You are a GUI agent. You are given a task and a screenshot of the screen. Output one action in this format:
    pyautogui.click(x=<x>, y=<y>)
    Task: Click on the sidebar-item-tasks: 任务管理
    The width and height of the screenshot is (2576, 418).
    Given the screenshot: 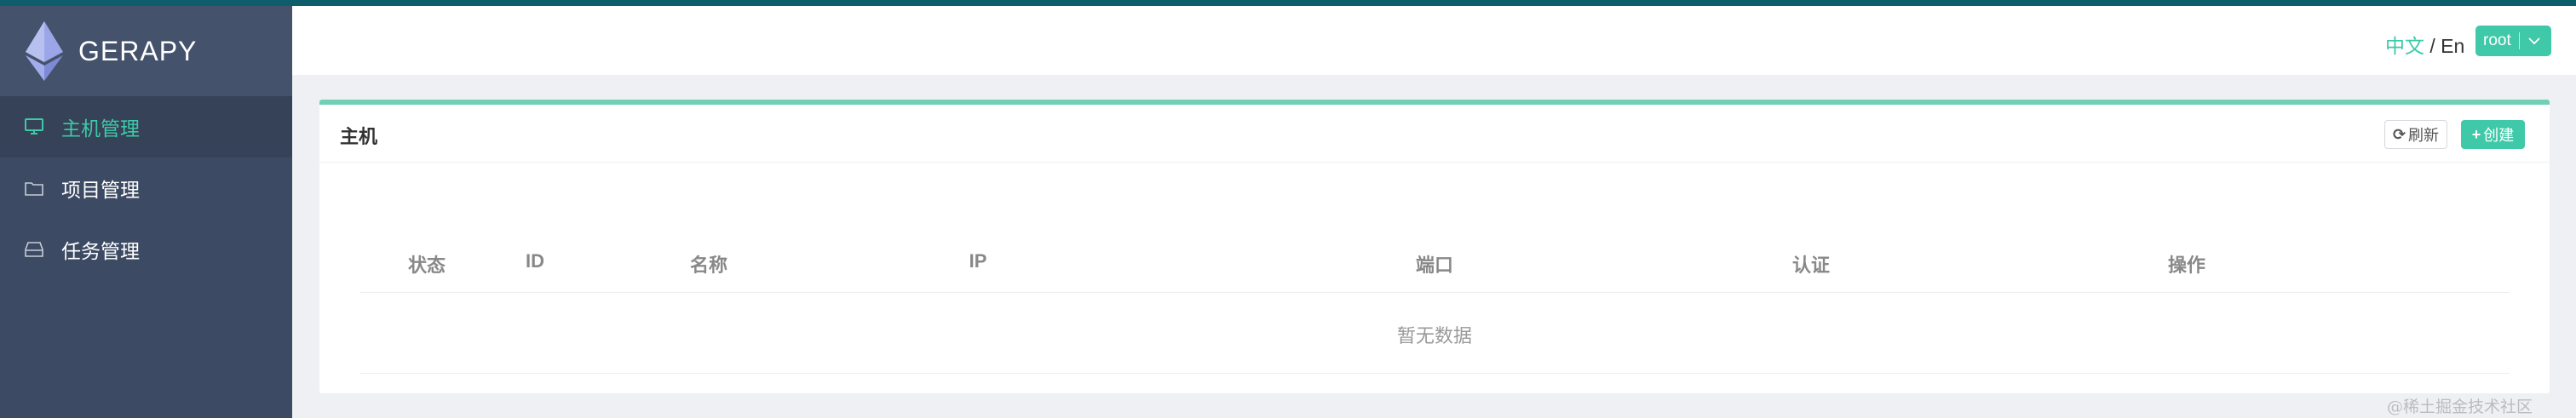 What is the action you would take?
    pyautogui.click(x=146, y=249)
    